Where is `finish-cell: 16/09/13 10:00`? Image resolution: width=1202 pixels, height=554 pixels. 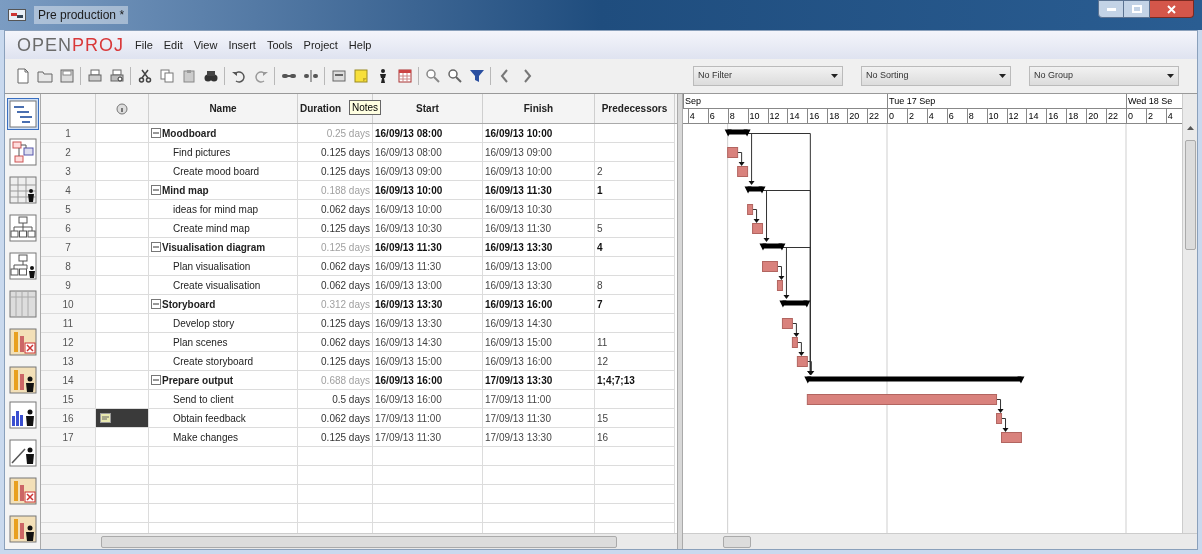
finish-cell: 16/09/13 10:00 is located at coordinates (539, 171).